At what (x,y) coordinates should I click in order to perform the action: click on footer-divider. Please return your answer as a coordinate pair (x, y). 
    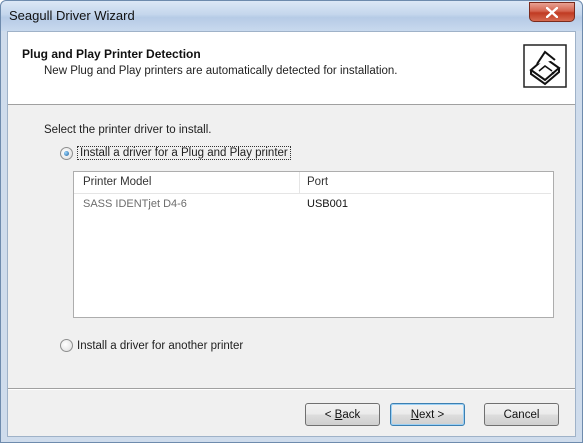
    Looking at the image, I should click on (291, 389).